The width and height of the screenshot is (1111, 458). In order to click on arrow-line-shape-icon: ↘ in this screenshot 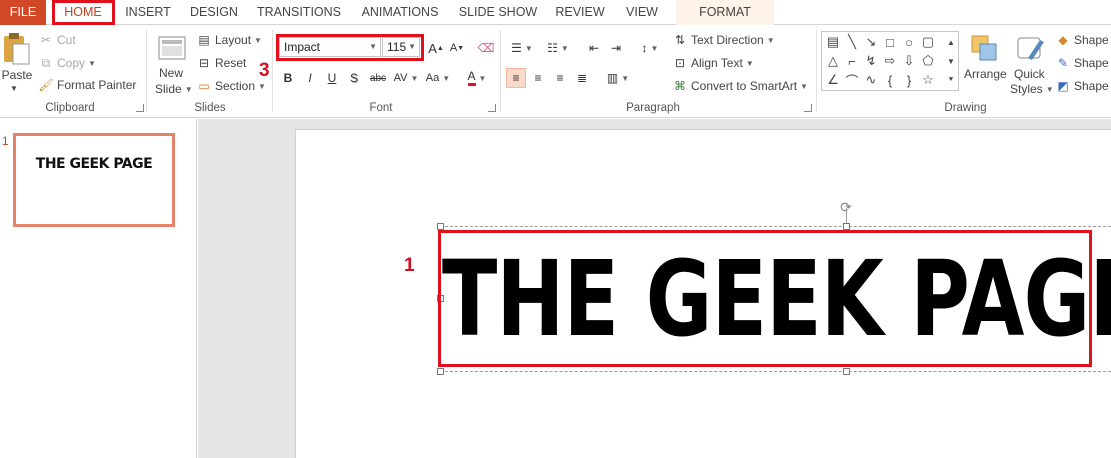, I will do `click(871, 42)`.